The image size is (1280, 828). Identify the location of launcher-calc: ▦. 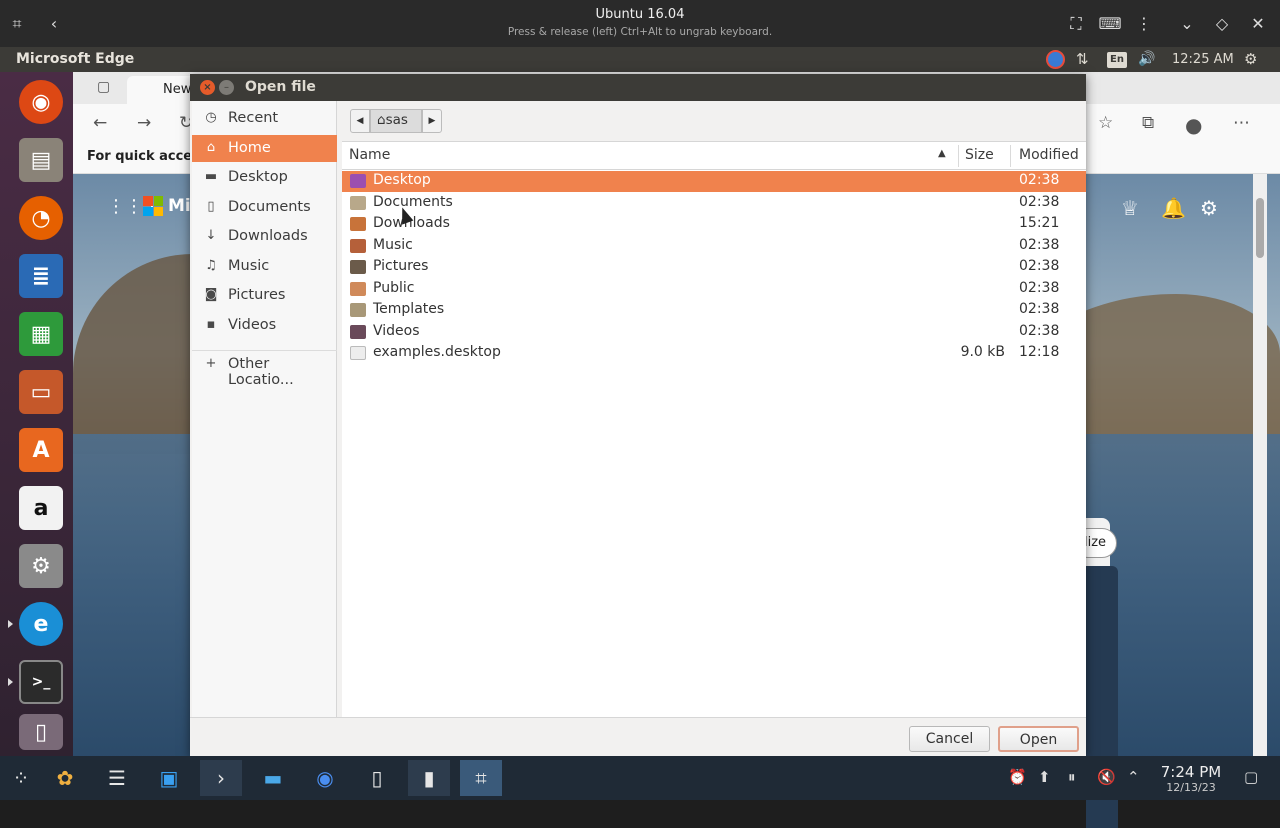
(41, 334).